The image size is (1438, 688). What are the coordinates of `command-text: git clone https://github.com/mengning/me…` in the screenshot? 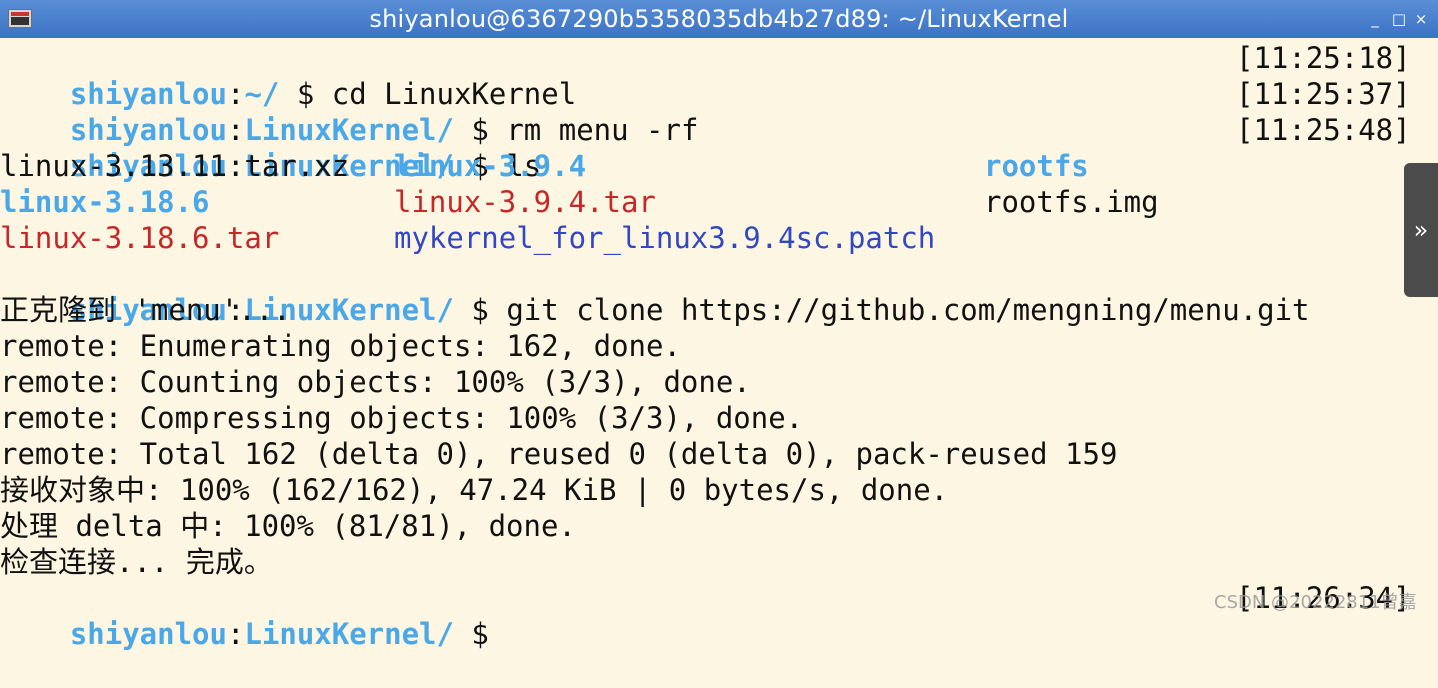 It's located at (899, 310).